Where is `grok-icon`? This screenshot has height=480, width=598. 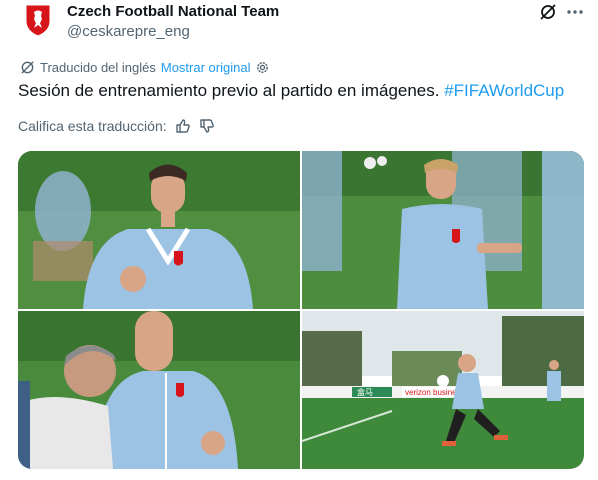
grok-icon is located at coordinates (548, 12).